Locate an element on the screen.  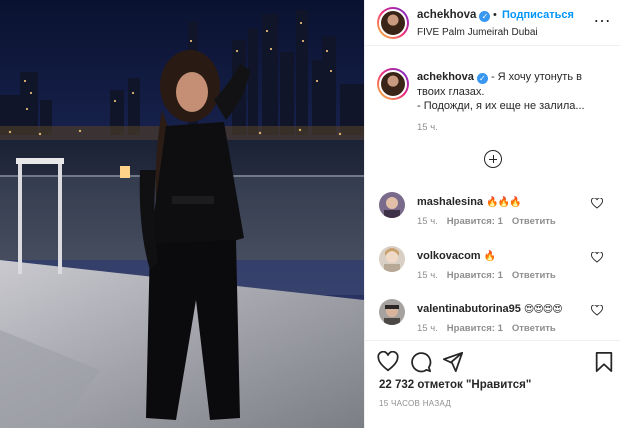
caption-username: achekhova is located at coordinates (445, 77).